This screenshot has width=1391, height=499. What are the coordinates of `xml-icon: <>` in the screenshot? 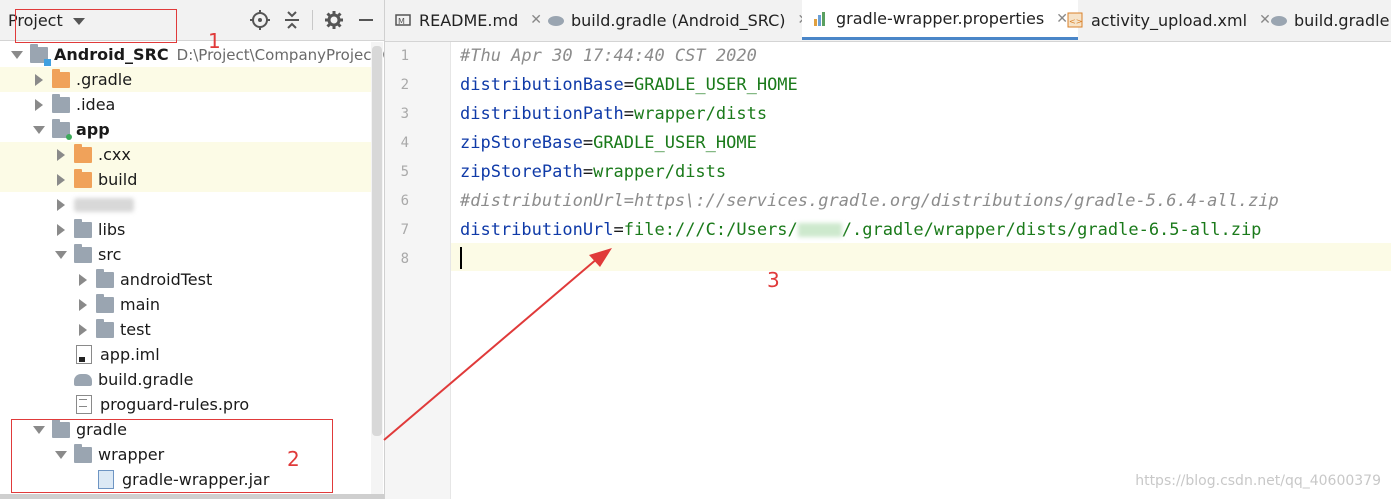 It's located at (1075, 20).